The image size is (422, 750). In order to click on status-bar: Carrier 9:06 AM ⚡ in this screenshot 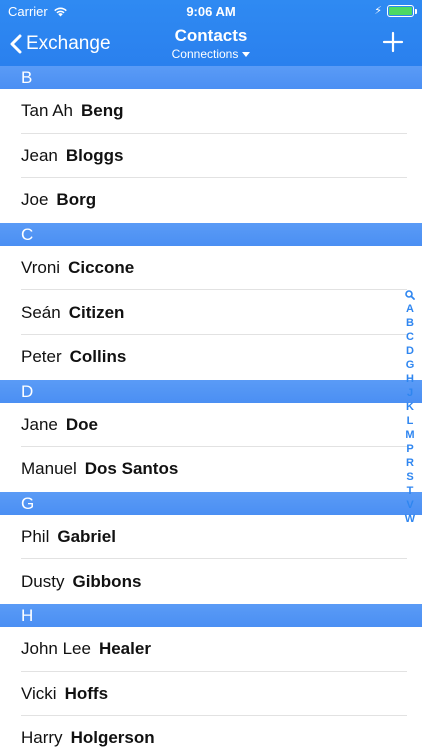, I will do `click(211, 11)`.